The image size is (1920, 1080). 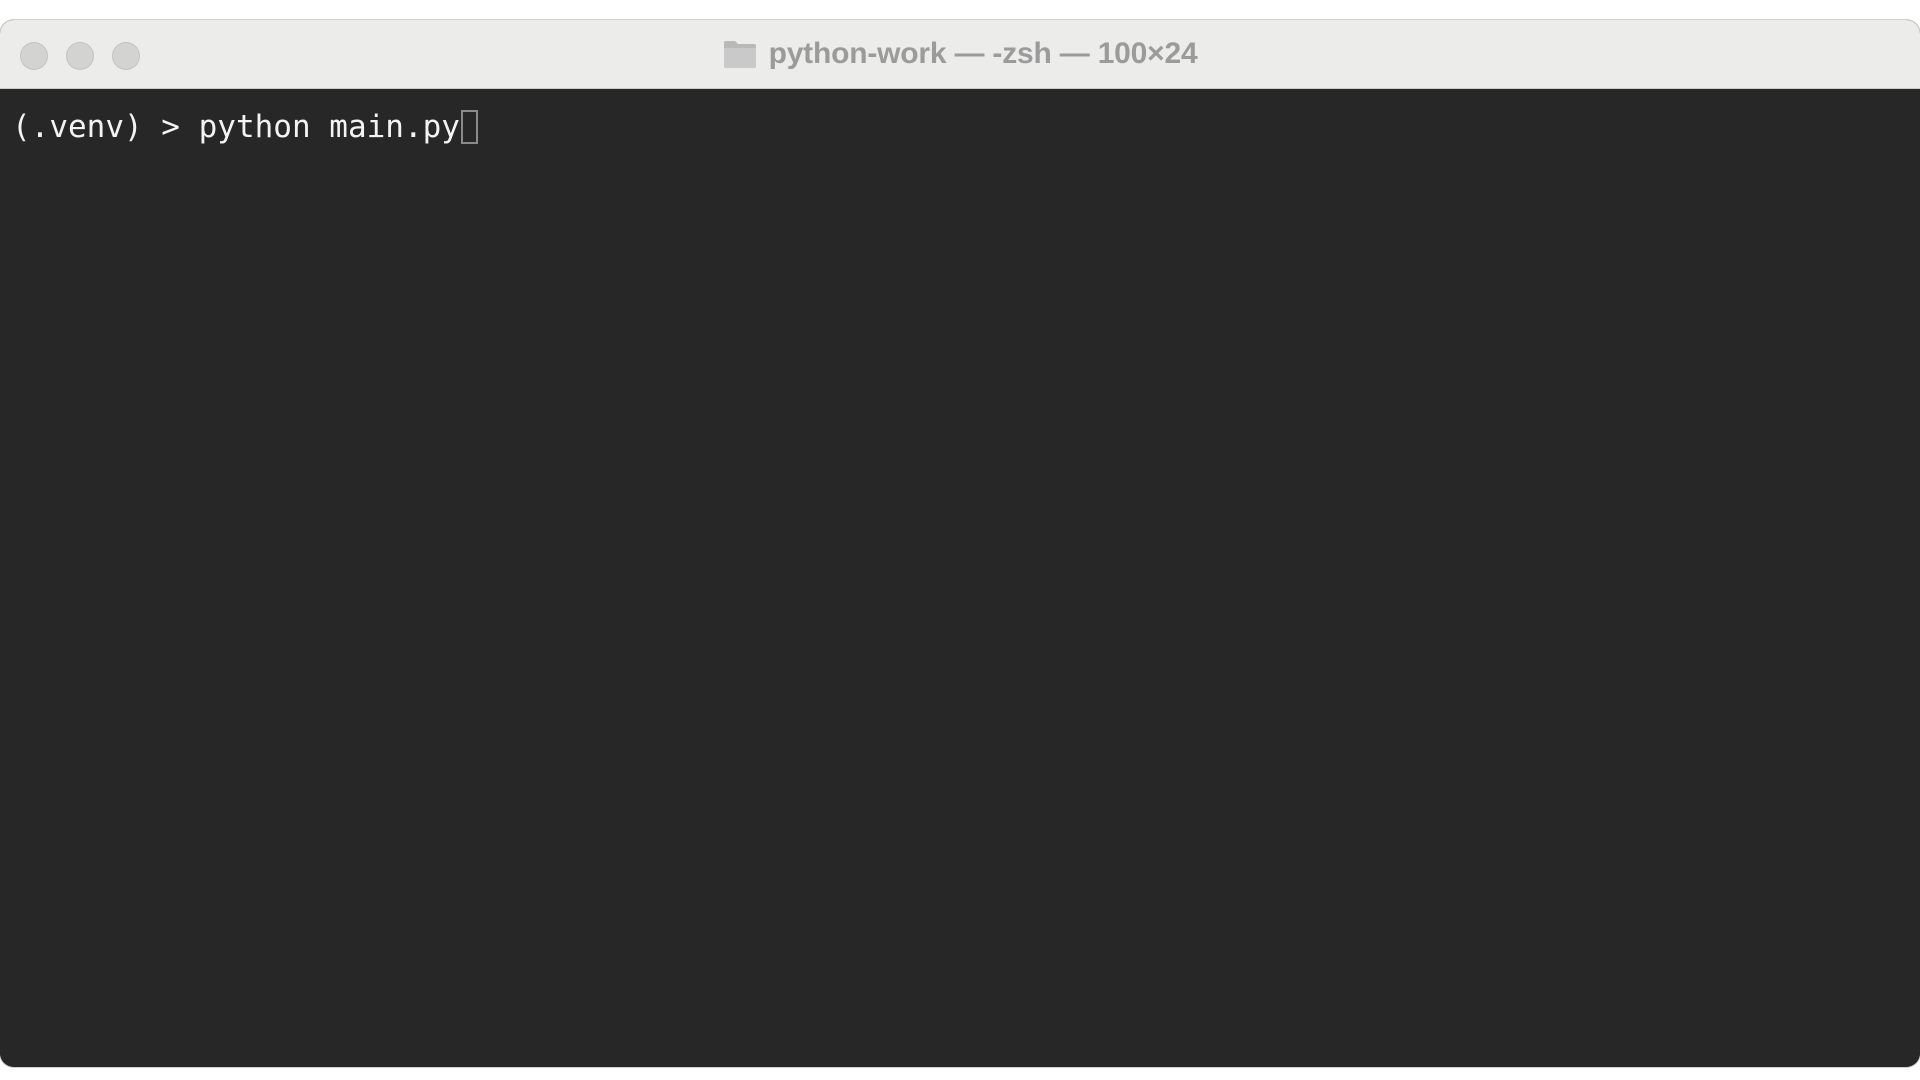 What do you see at coordinates (740, 54) in the screenshot?
I see `folder-icon` at bounding box center [740, 54].